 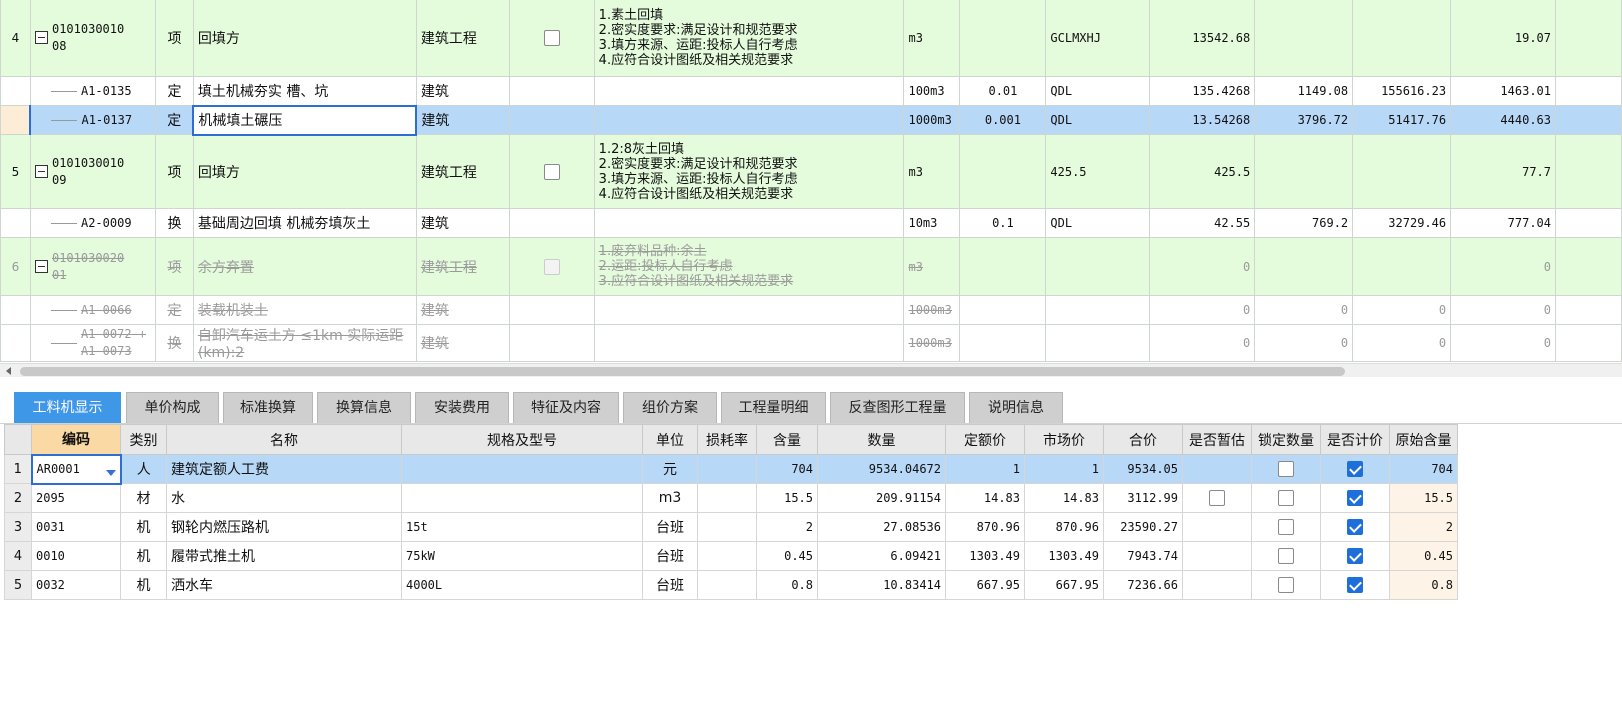 What do you see at coordinates (727, 439) in the screenshot?
I see `header-loss-rate: 损耗率` at bounding box center [727, 439].